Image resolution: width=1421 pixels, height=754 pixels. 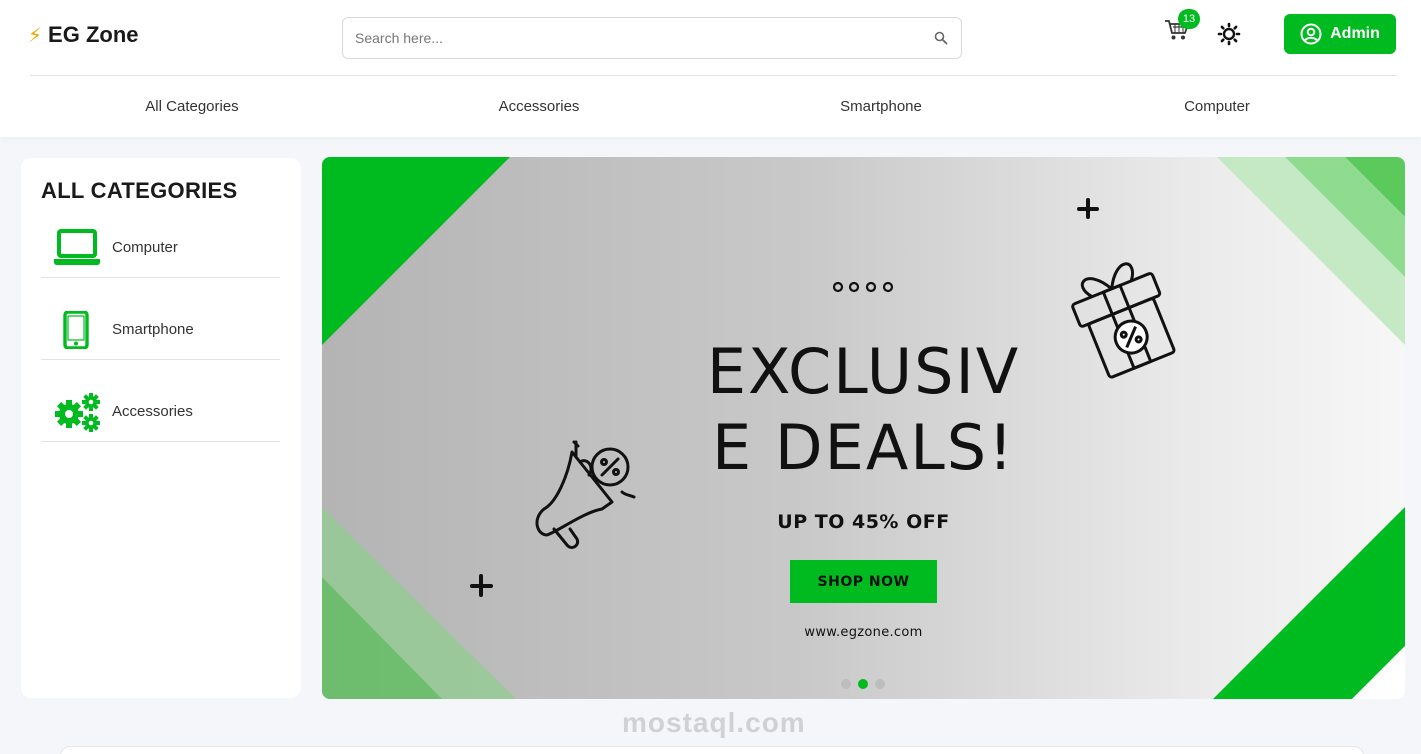 I want to click on search-bar, so click(x=652, y=38).